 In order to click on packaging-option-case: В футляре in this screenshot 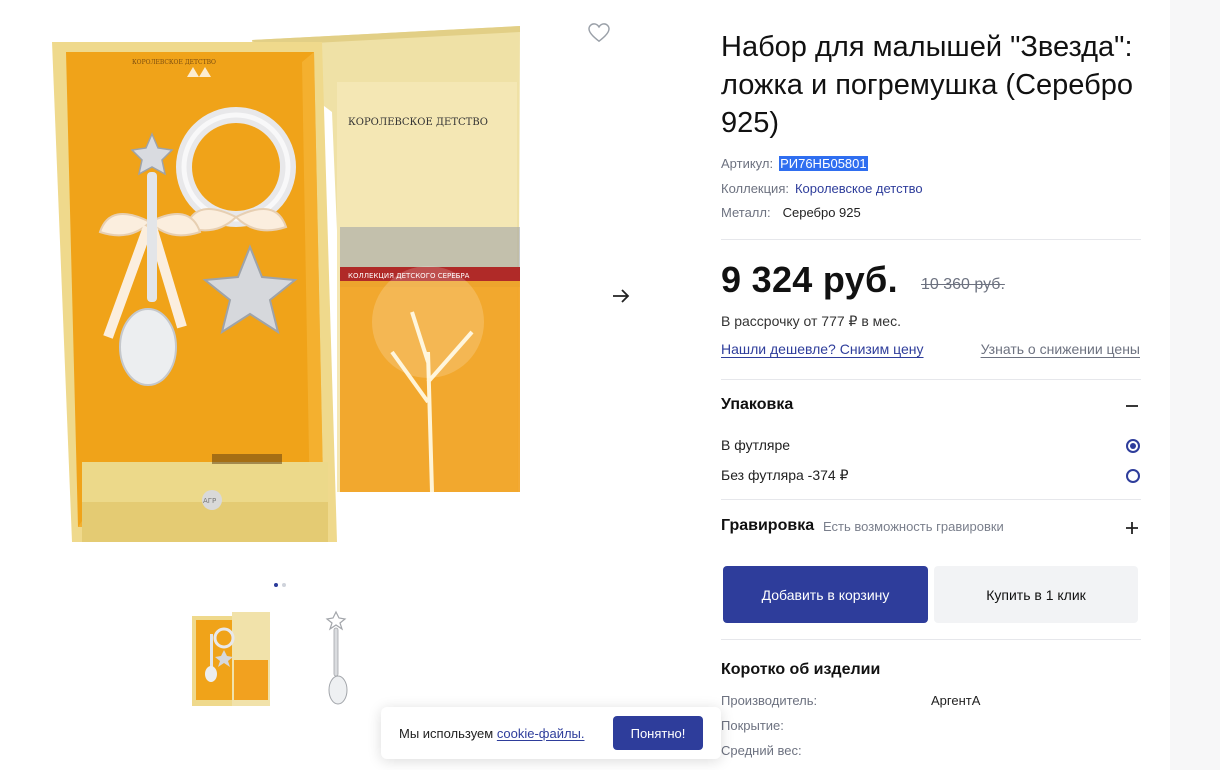, I will do `click(756, 445)`.